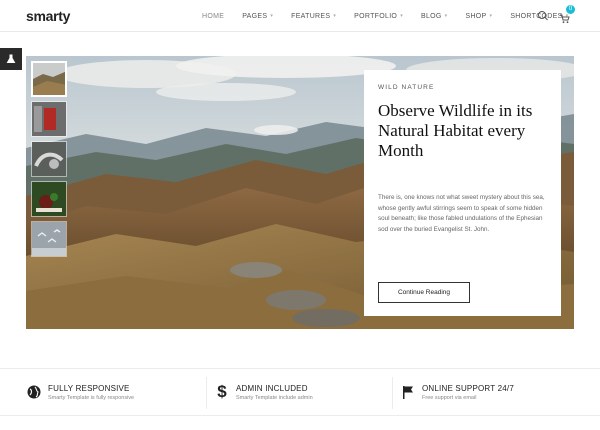  I want to click on slide-category: WILD NATURE, so click(406, 87).